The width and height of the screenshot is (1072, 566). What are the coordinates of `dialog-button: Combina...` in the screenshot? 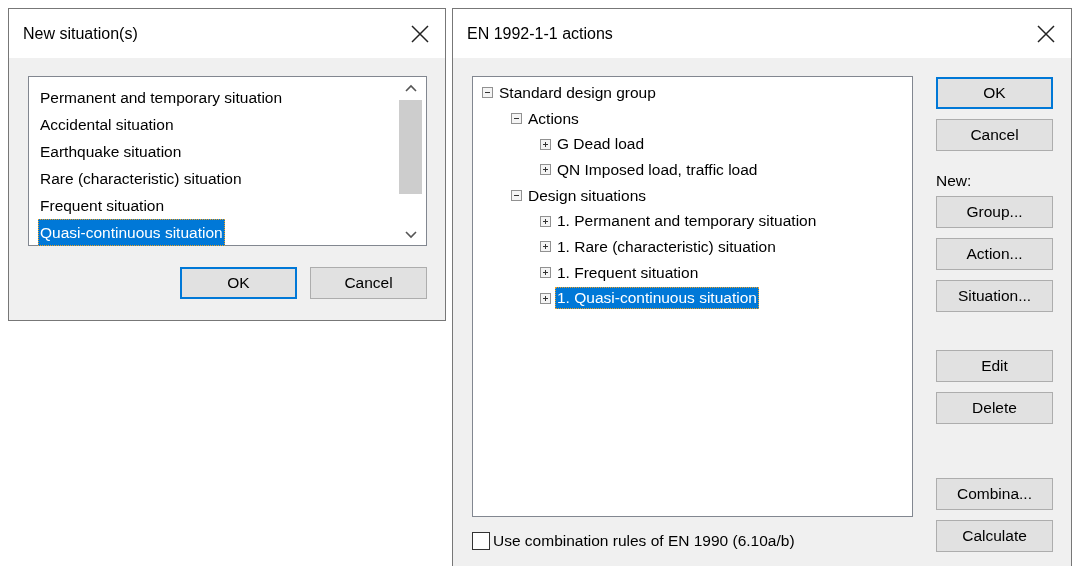 It's located at (994, 494).